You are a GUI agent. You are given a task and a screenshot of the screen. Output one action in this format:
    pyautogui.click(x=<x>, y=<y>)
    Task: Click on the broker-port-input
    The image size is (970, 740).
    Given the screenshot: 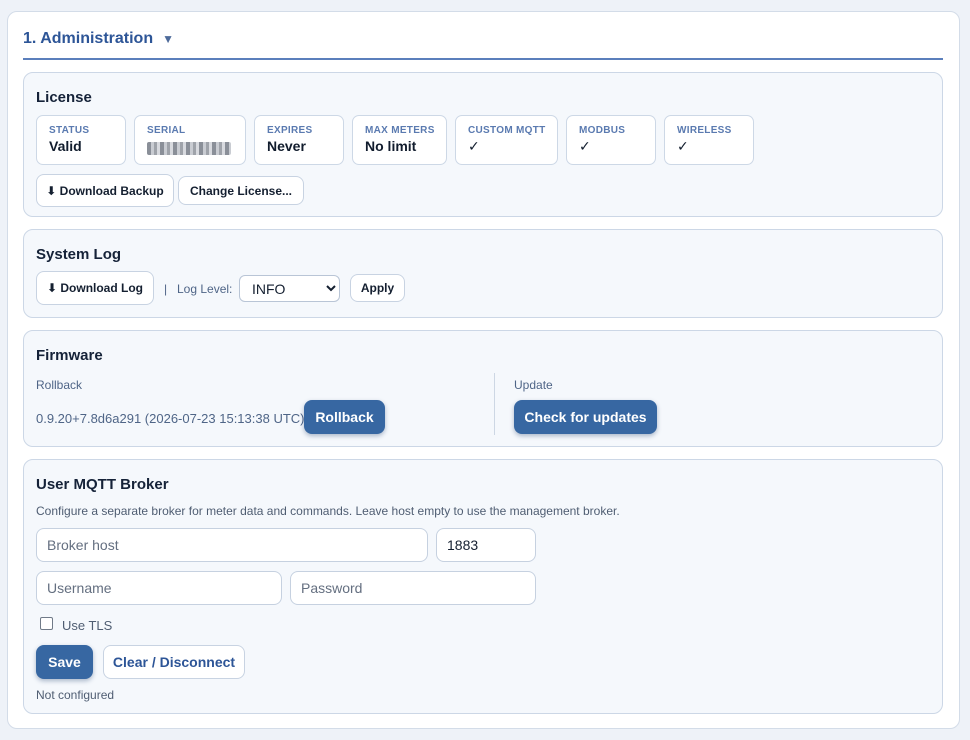 What is the action you would take?
    pyautogui.click(x=486, y=545)
    